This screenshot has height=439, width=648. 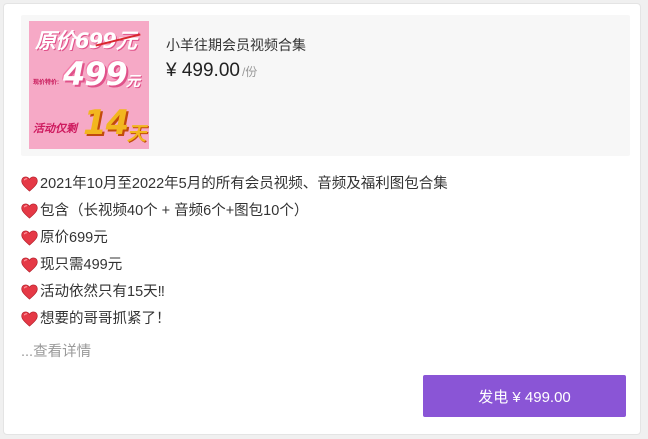 I want to click on product-image: 原价699元 现价特价: 499 元 活动仅剩 14 天, so click(x=89, y=85).